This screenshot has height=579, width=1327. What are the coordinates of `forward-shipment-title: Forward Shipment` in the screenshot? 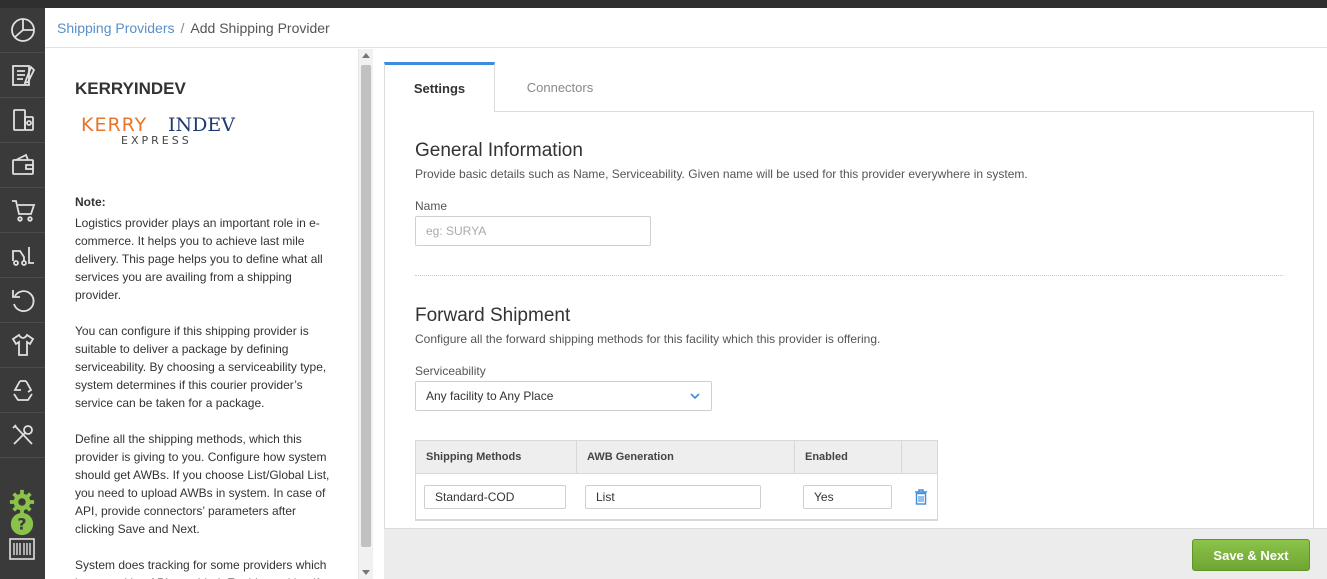 It's located at (493, 315).